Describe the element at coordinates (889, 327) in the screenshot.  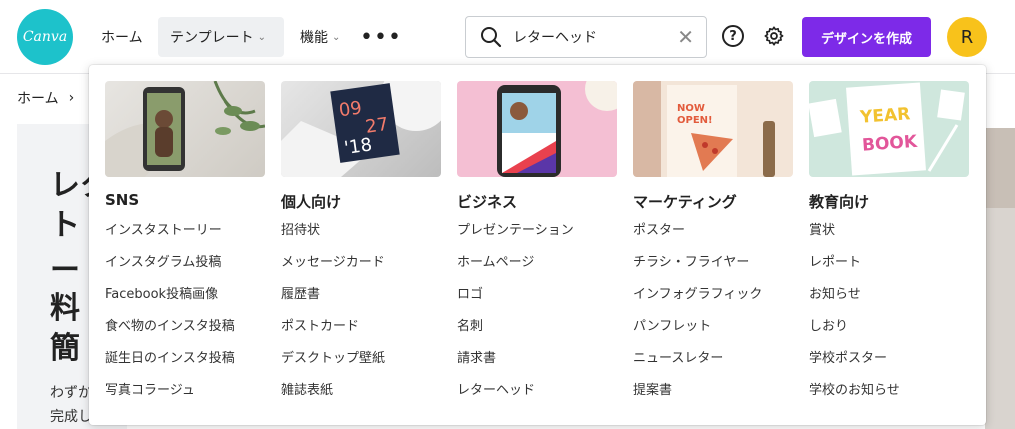
I see `template-link: しおり` at that location.